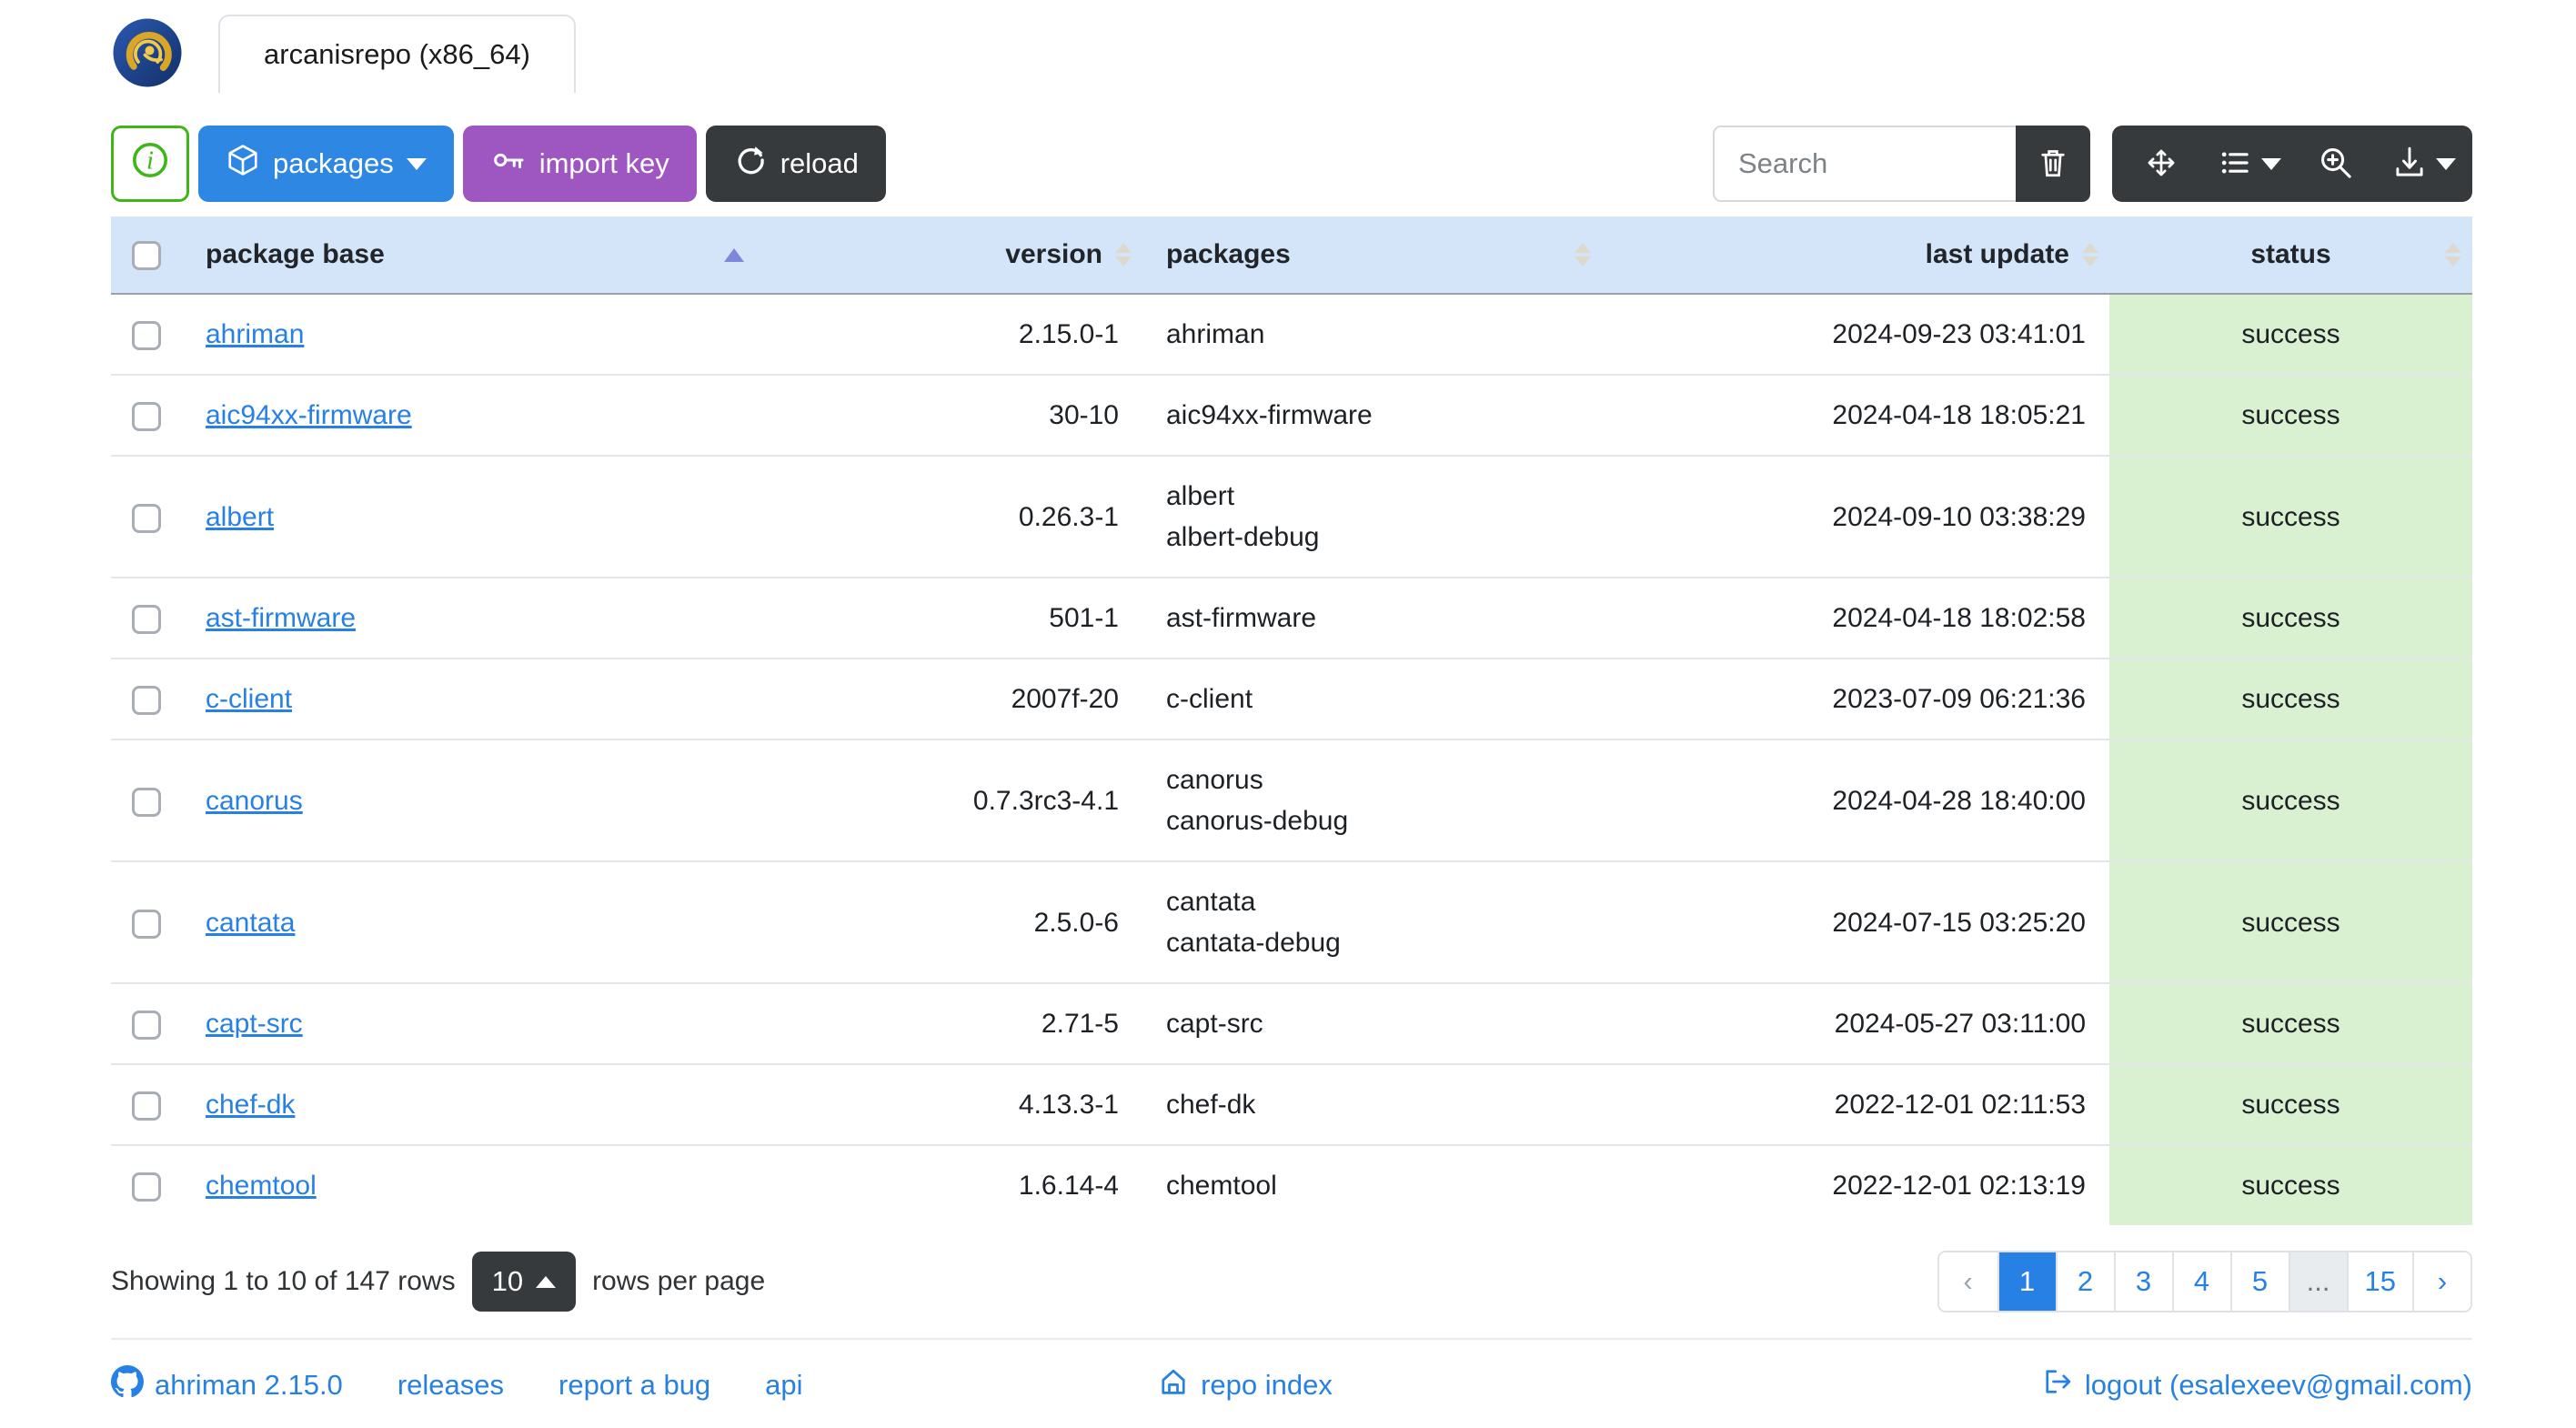 This screenshot has height=1428, width=2576. I want to click on packages-dropdown-button: packages, so click(326, 164).